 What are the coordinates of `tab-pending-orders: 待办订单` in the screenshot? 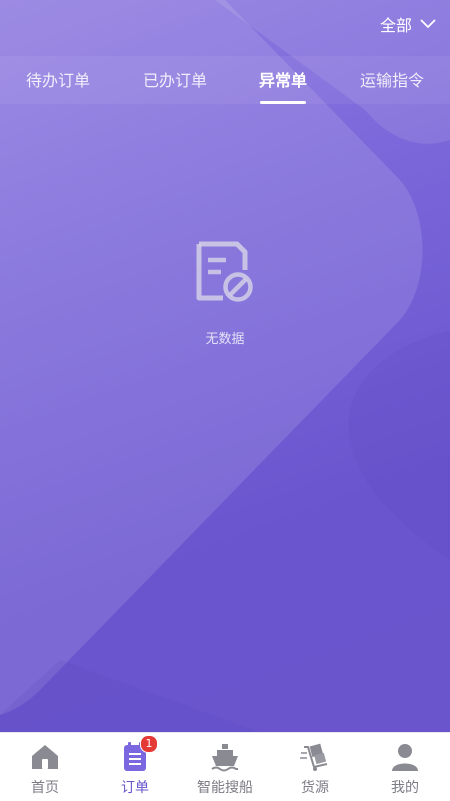 It's located at (58, 80).